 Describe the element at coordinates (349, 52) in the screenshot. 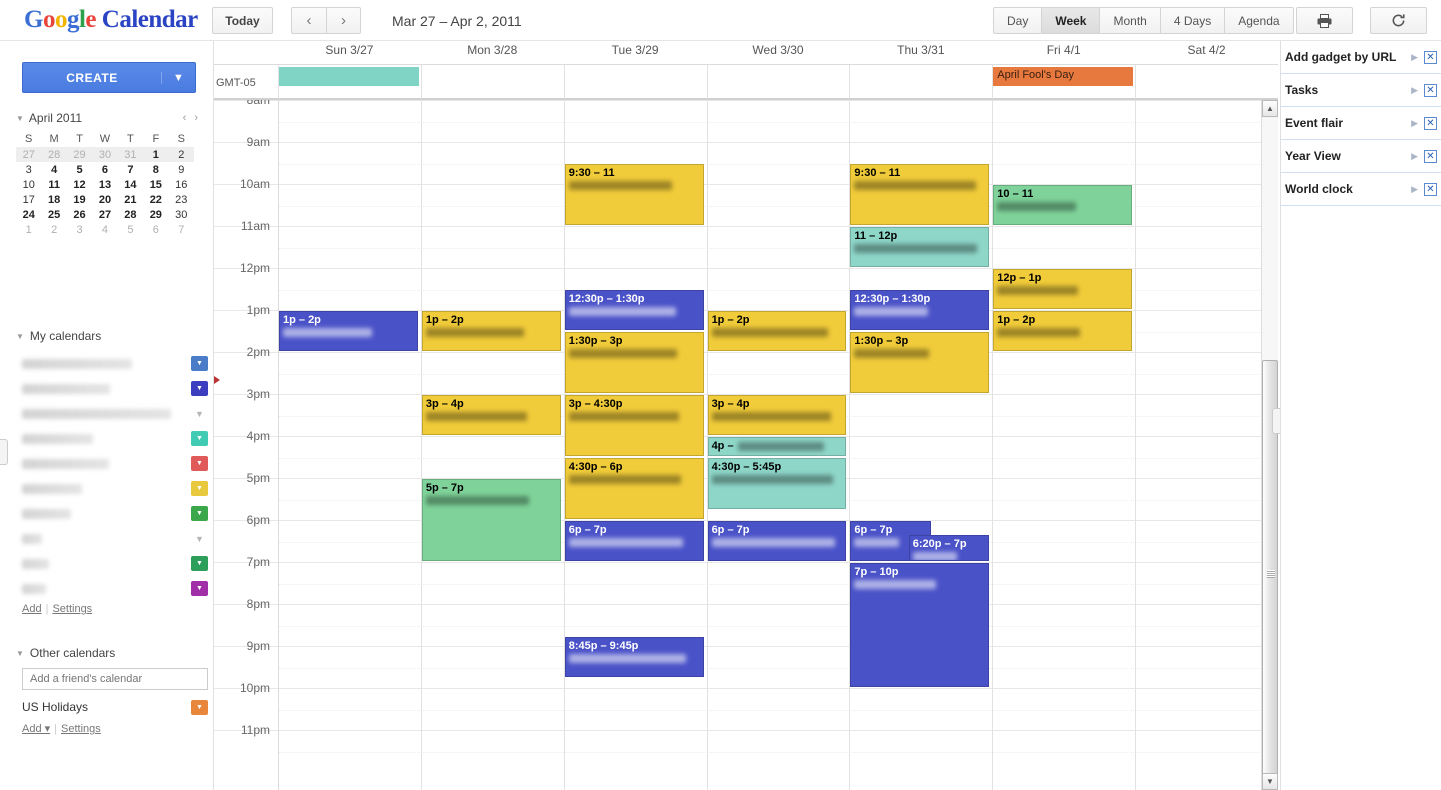

I see `day-header-0: Sun 3/27` at that location.